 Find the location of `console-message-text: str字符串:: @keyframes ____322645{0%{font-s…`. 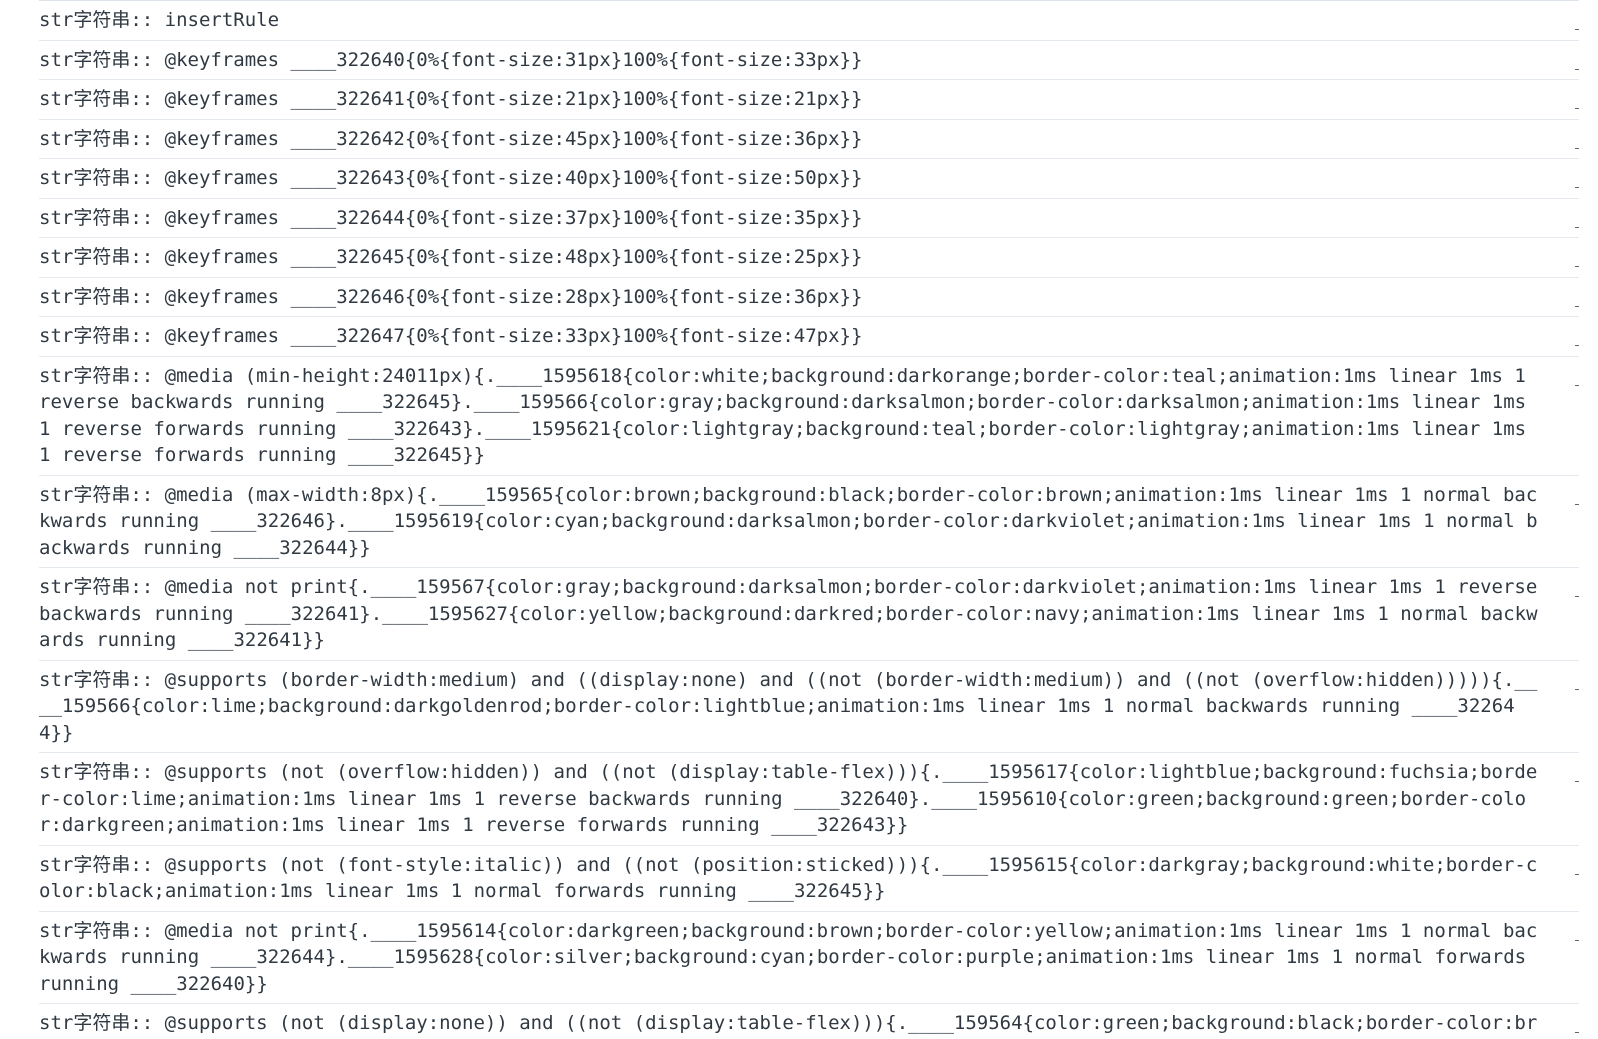

console-message-text: str字符串:: @keyframes ____322645{0%{font-s… is located at coordinates (451, 257).